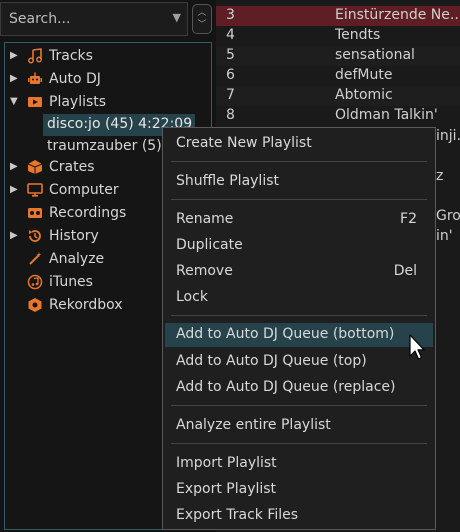 The width and height of the screenshot is (460, 532). Describe the element at coordinates (35, 305) in the screenshot. I see `rekordbox-icon` at that location.